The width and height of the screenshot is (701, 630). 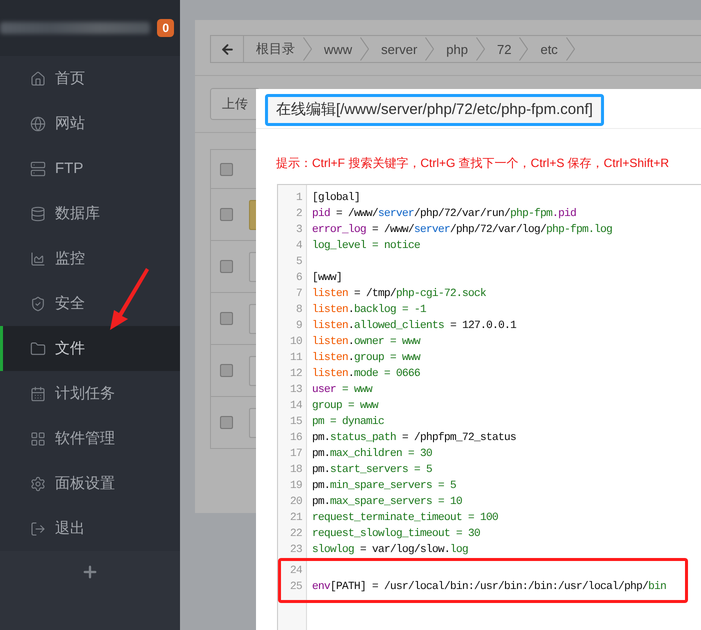 I want to click on line-number: 15, so click(x=295, y=422).